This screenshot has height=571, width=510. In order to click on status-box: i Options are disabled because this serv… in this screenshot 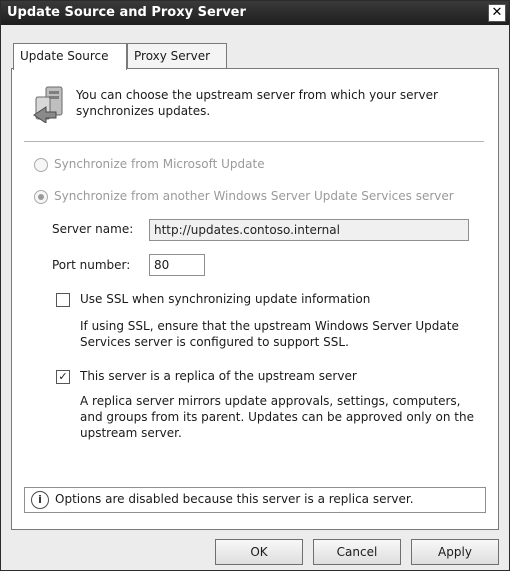, I will do `click(255, 500)`.